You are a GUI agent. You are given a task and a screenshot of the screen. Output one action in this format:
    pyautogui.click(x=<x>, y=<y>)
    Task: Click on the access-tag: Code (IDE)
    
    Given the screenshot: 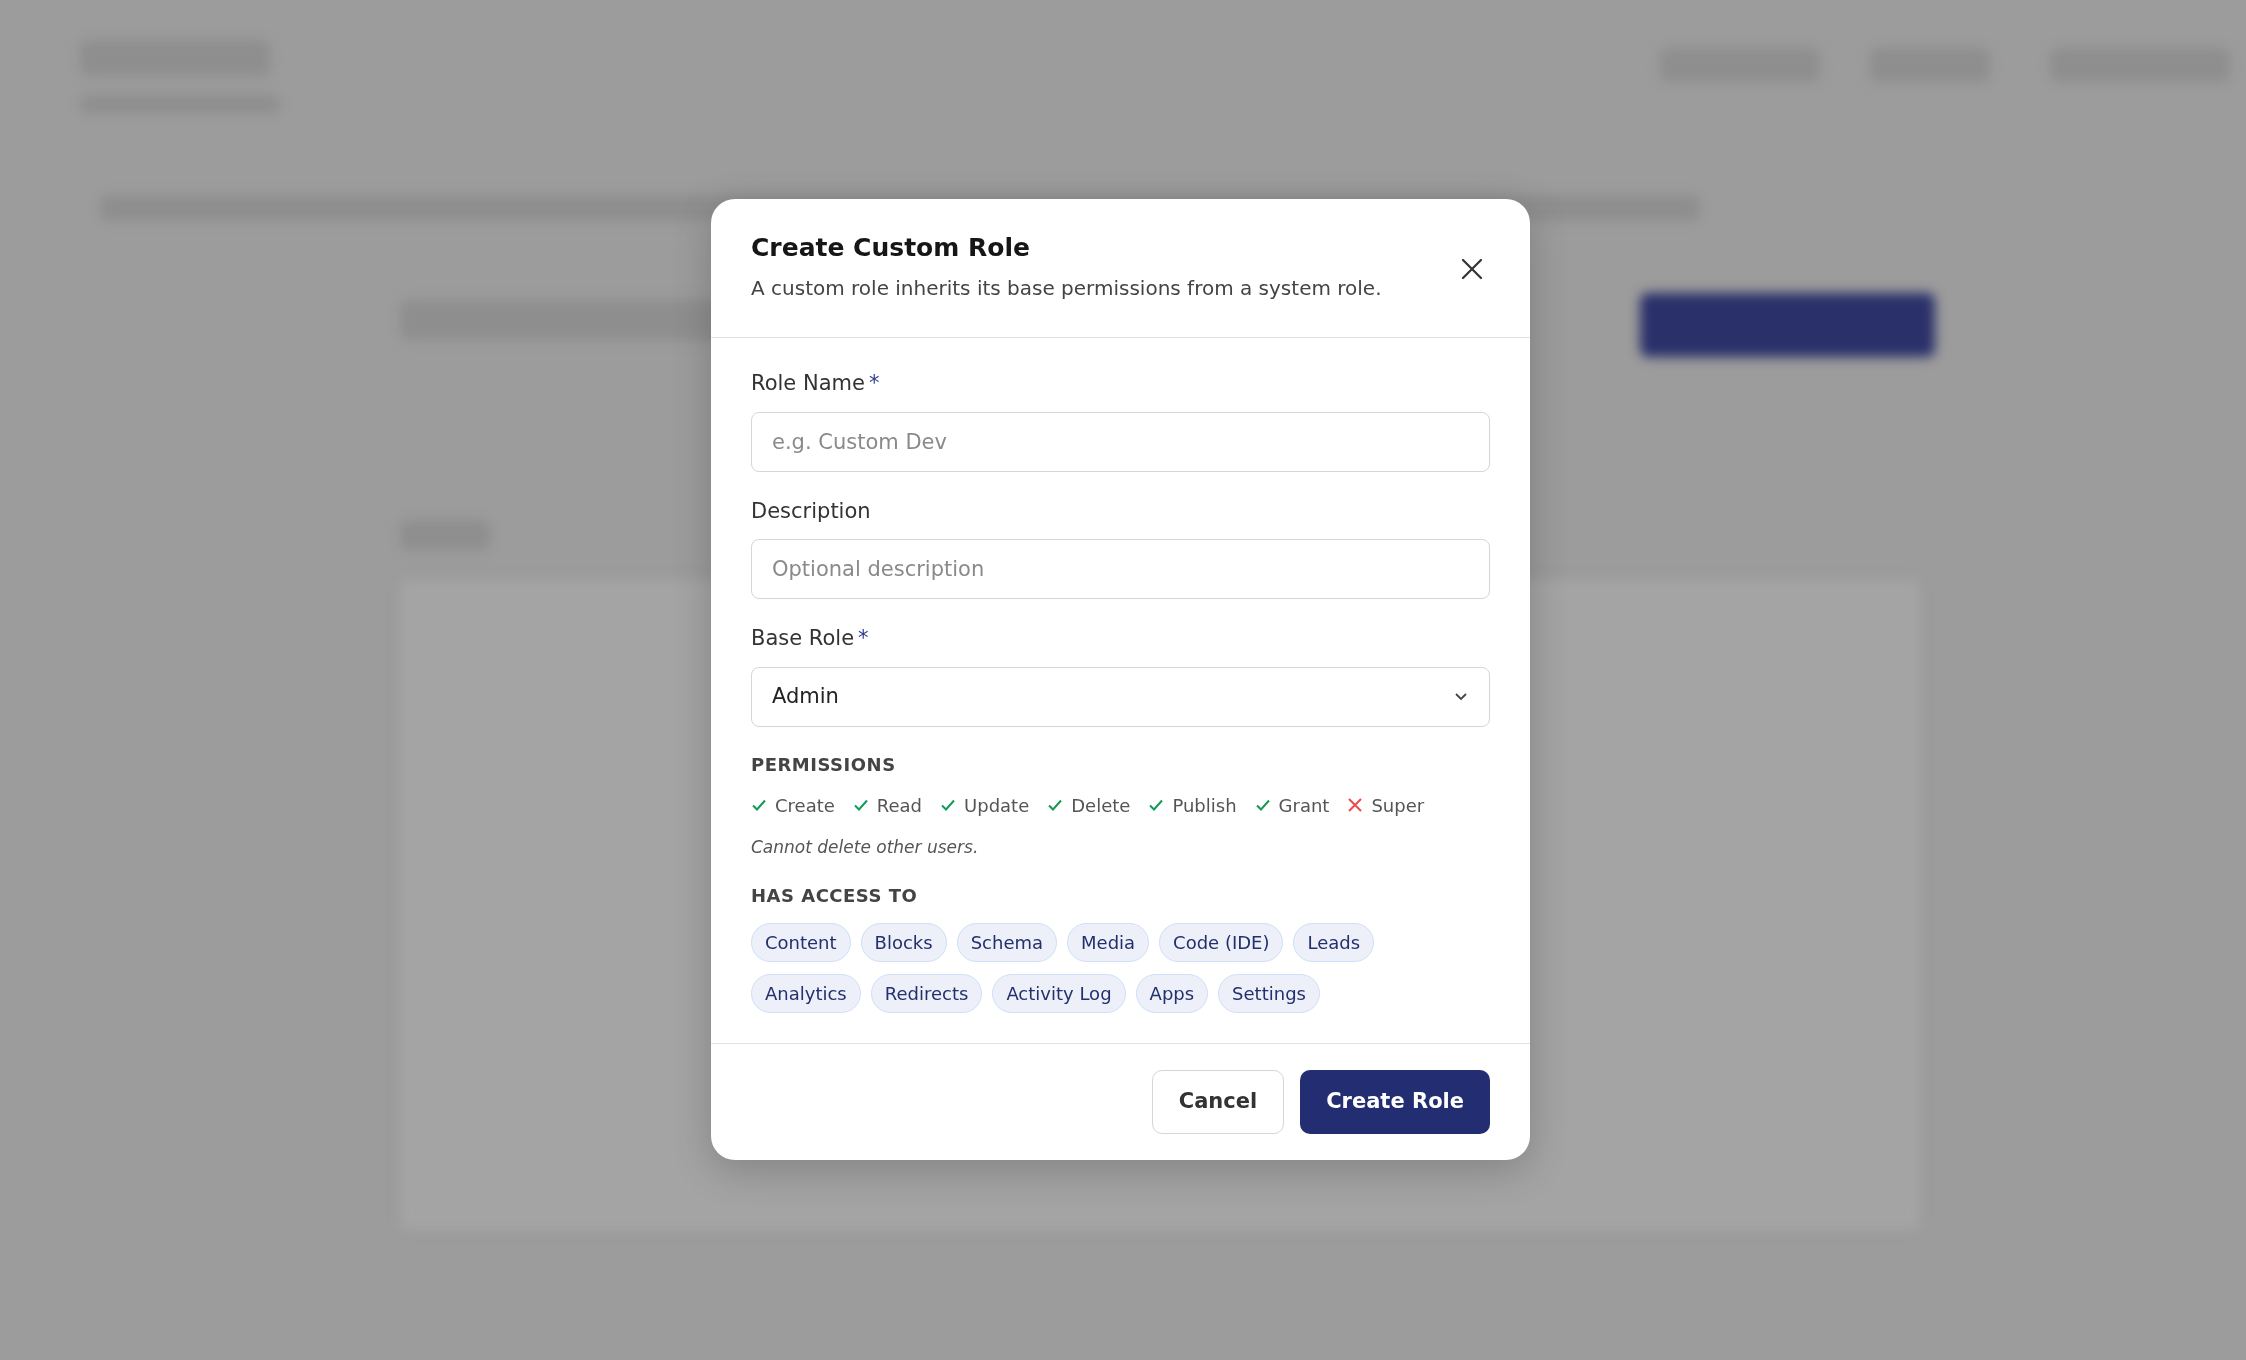 What is the action you would take?
    pyautogui.click(x=1221, y=942)
    